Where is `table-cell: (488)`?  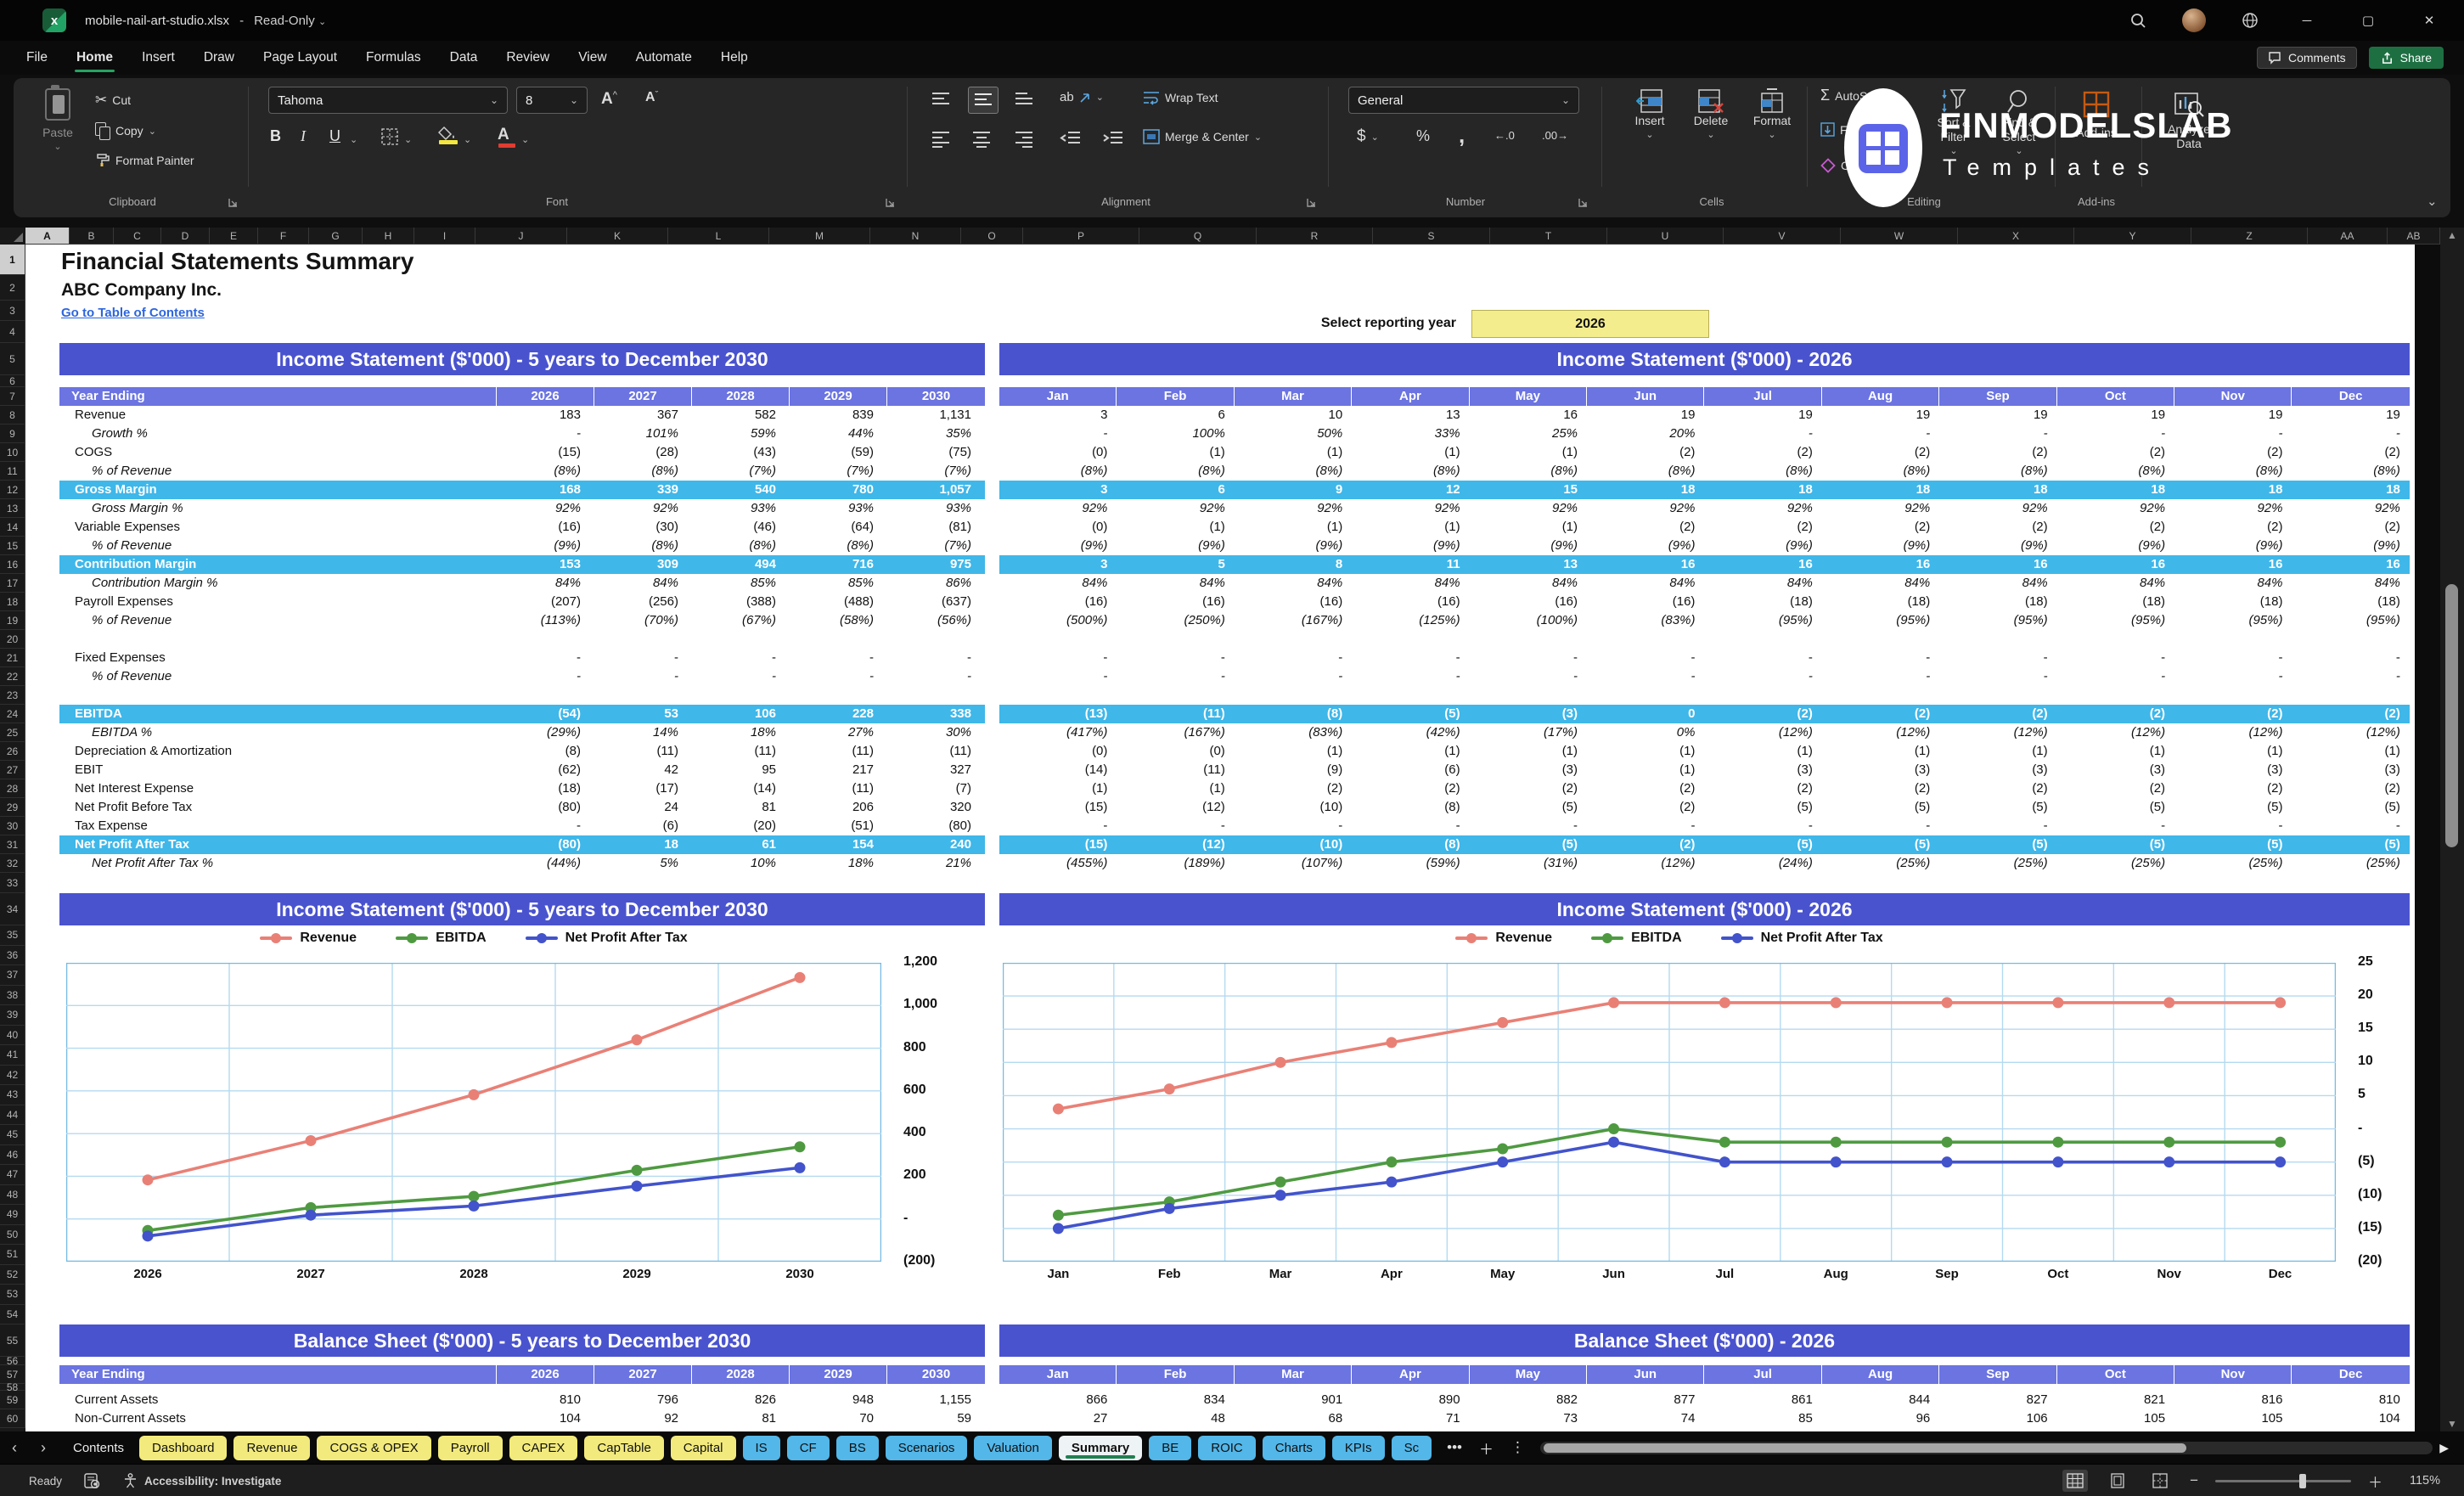 table-cell: (488) is located at coordinates (838, 602).